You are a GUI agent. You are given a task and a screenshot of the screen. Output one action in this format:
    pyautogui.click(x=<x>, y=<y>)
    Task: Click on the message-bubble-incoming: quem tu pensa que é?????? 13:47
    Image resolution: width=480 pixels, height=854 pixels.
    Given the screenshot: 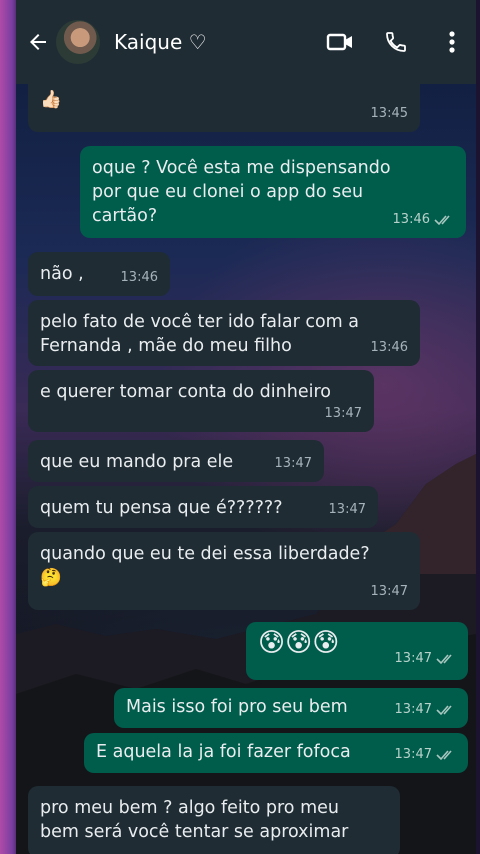 What is the action you would take?
    pyautogui.click(x=203, y=507)
    